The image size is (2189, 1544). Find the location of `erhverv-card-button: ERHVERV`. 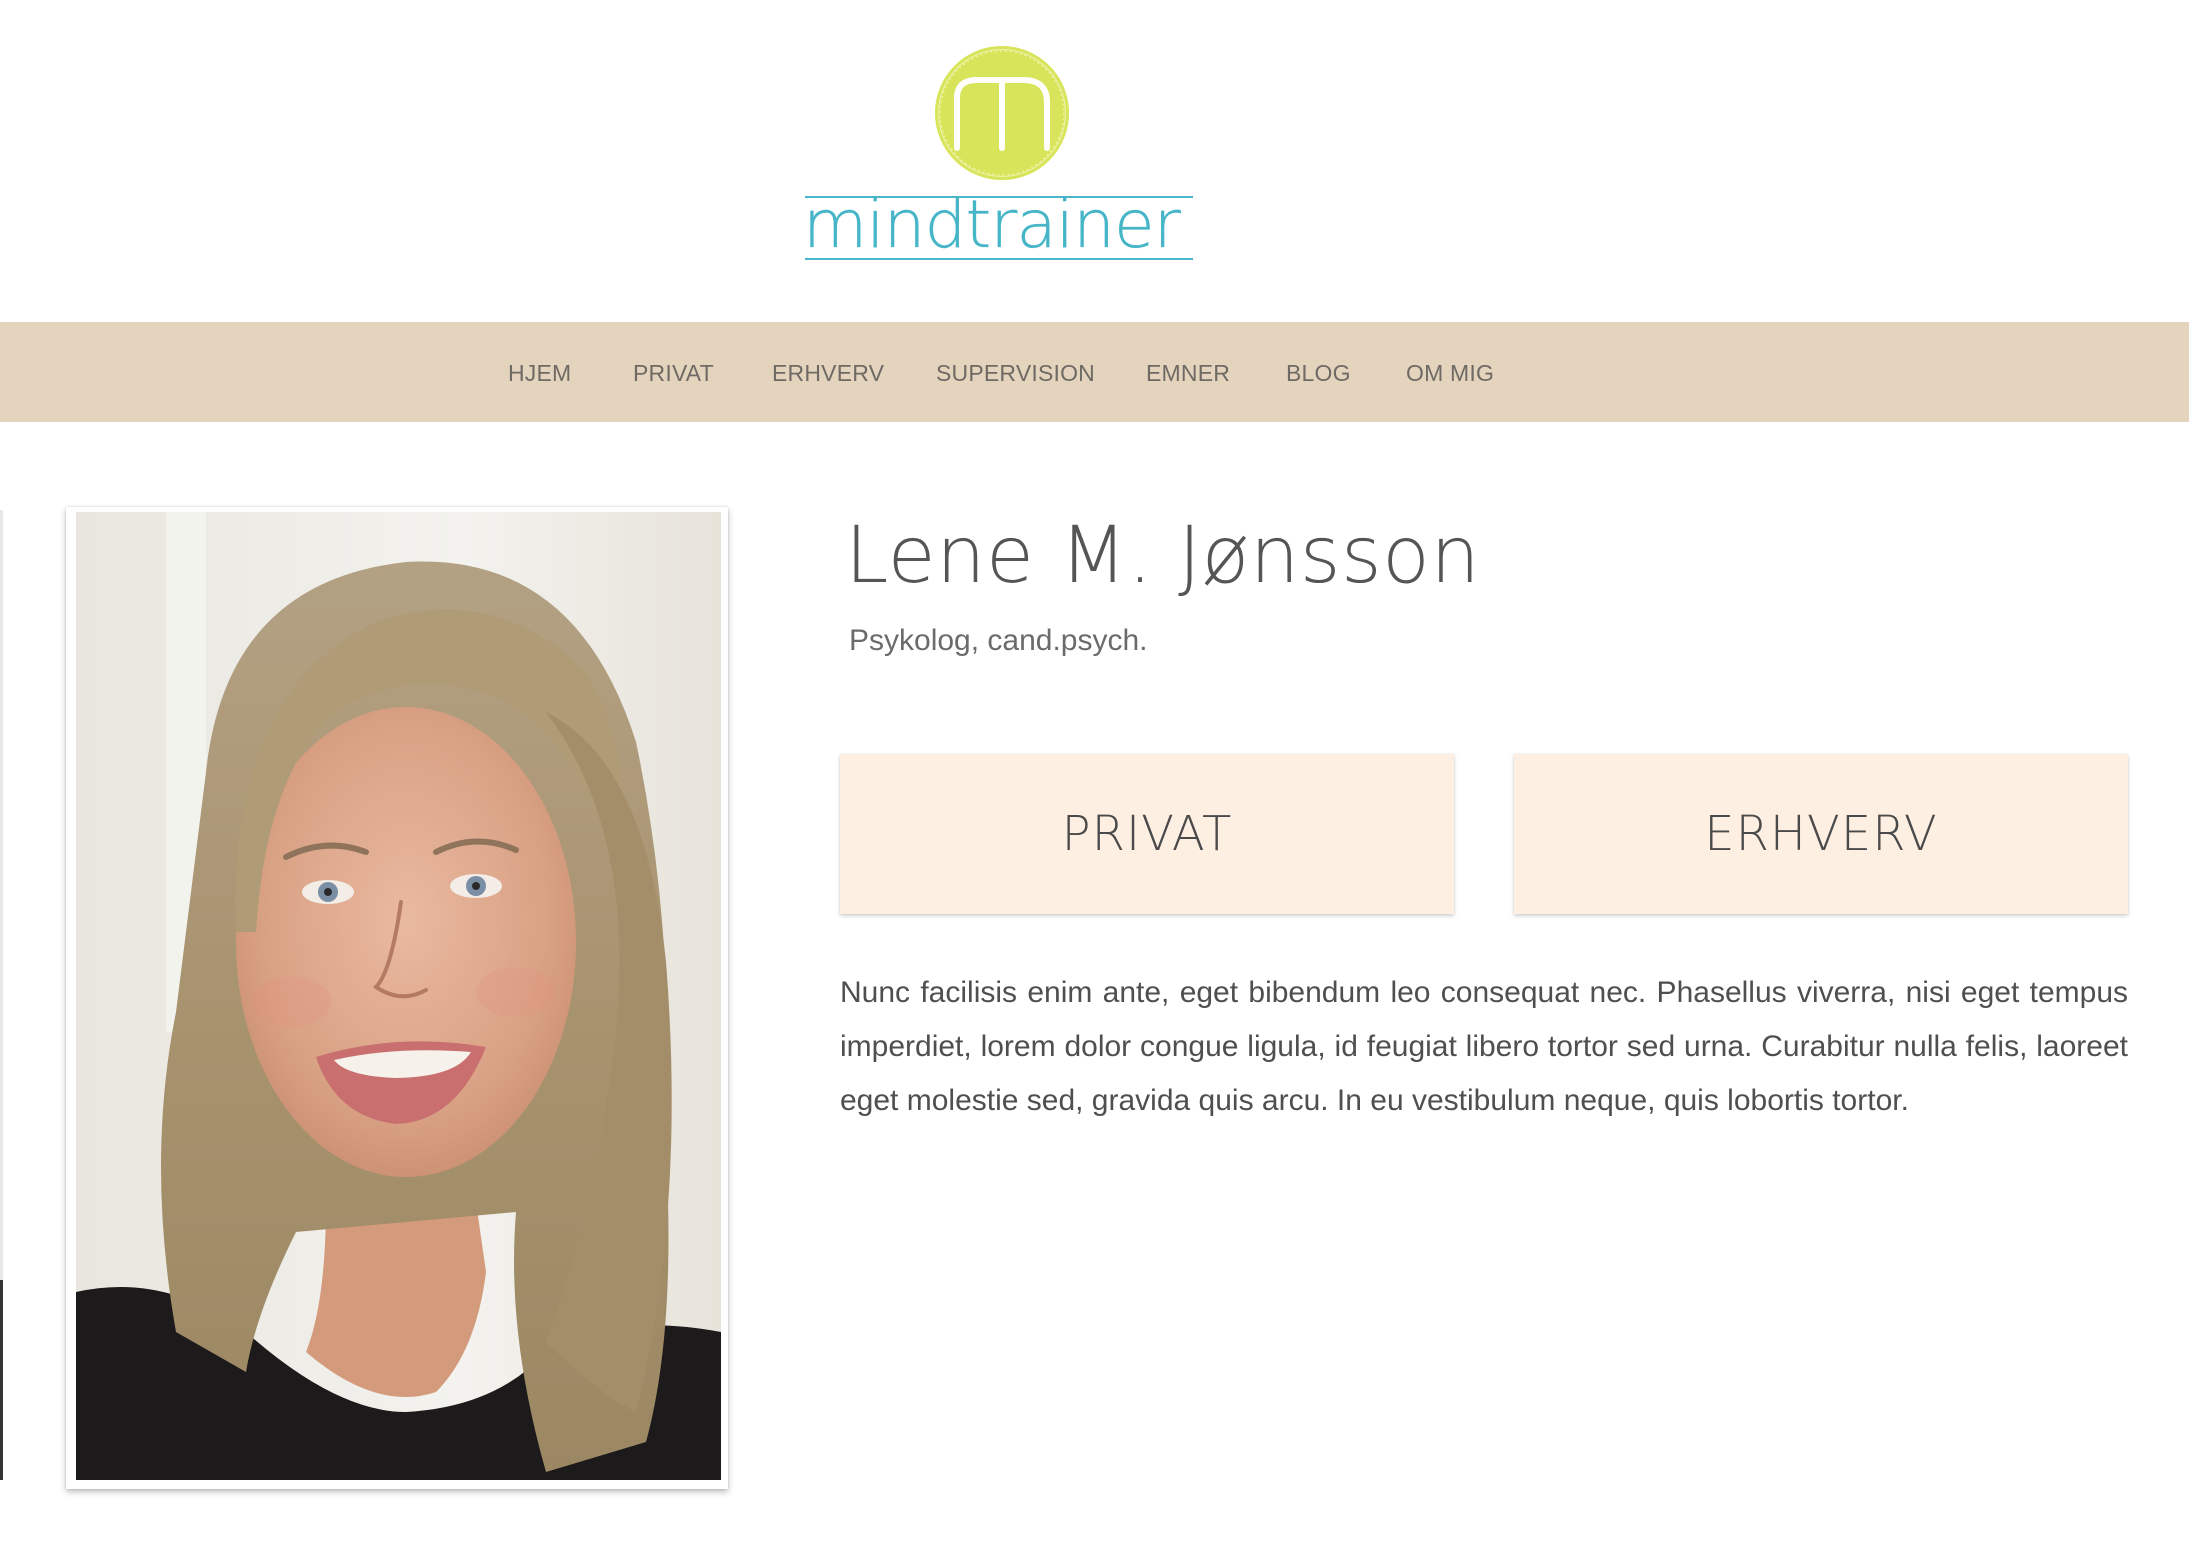

erhverv-card-button: ERHVERV is located at coordinates (1821, 834).